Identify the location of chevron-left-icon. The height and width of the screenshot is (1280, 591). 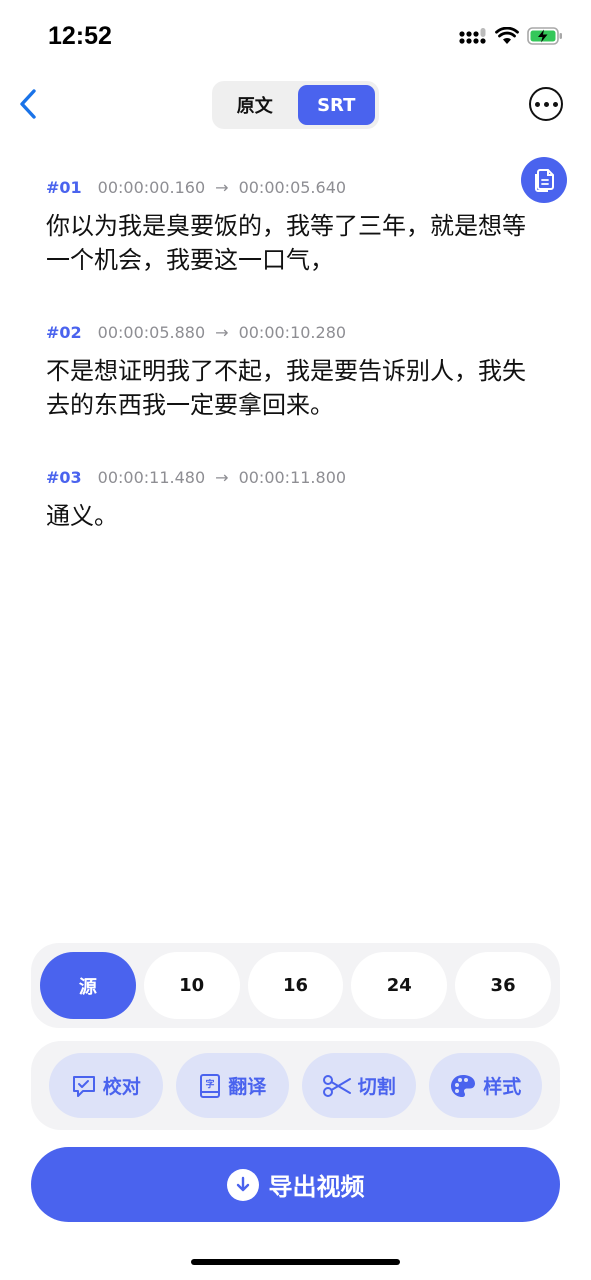
(28, 104).